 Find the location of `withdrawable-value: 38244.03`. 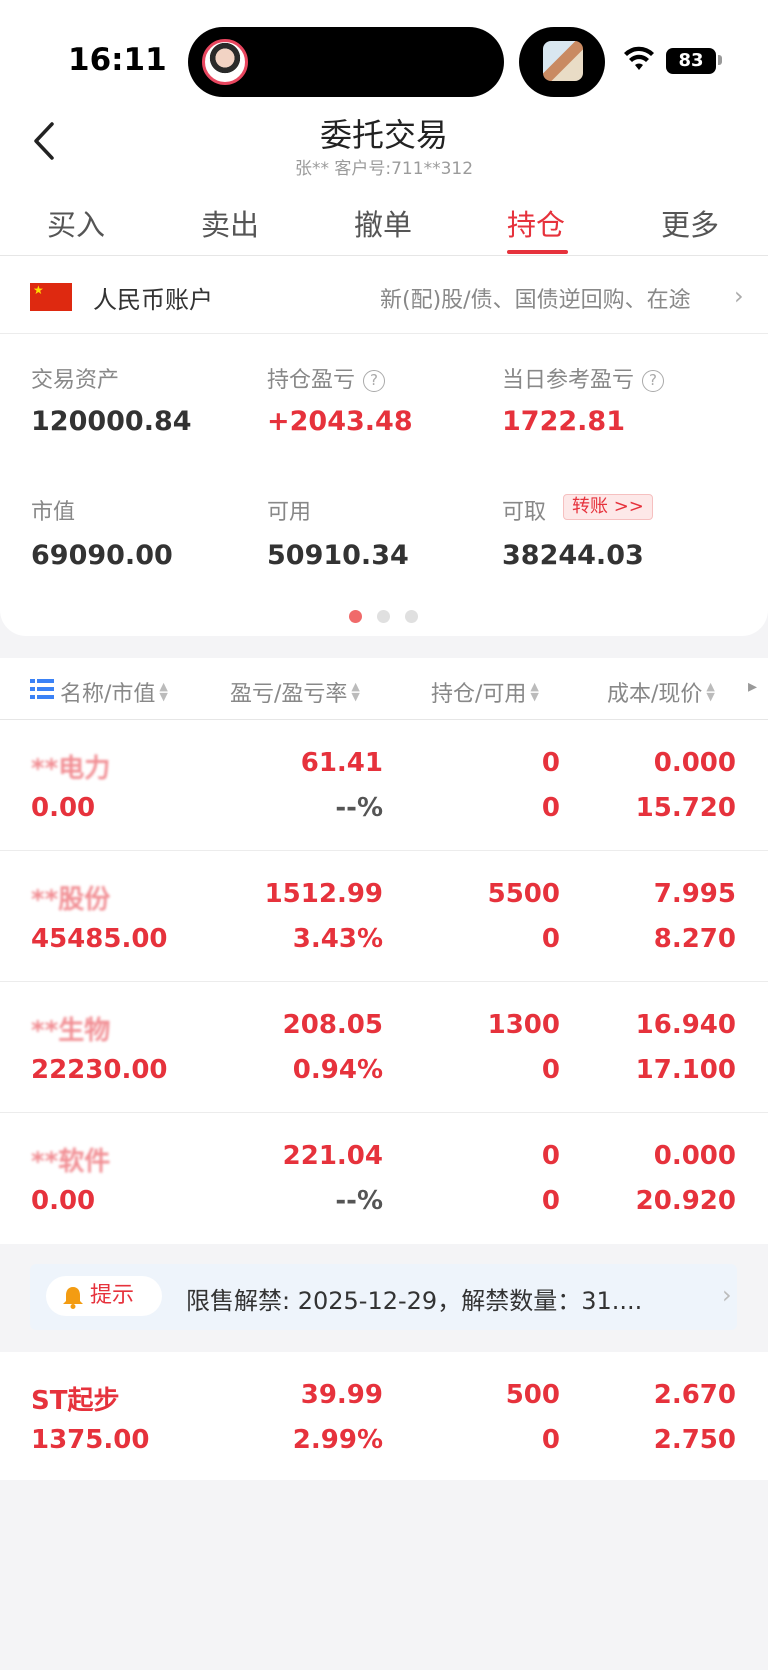

withdrawable-value: 38244.03 is located at coordinates (573, 555).